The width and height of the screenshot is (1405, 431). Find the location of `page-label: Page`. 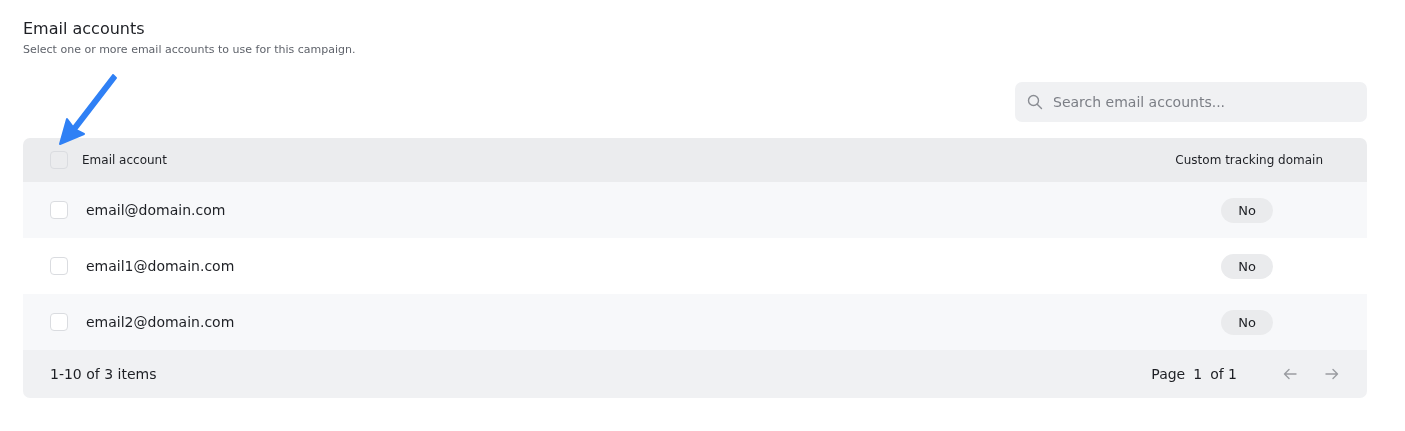

page-label: Page is located at coordinates (1168, 374).